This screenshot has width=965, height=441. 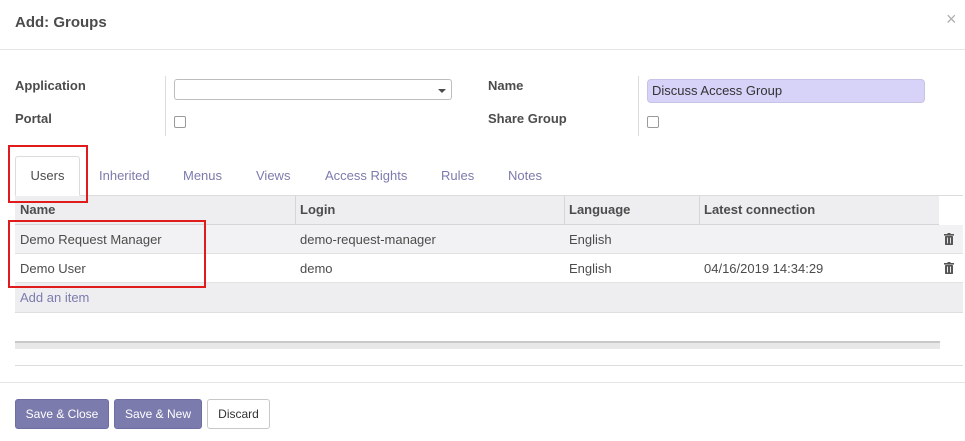 What do you see at coordinates (315, 210) in the screenshot?
I see `column-login: Login` at bounding box center [315, 210].